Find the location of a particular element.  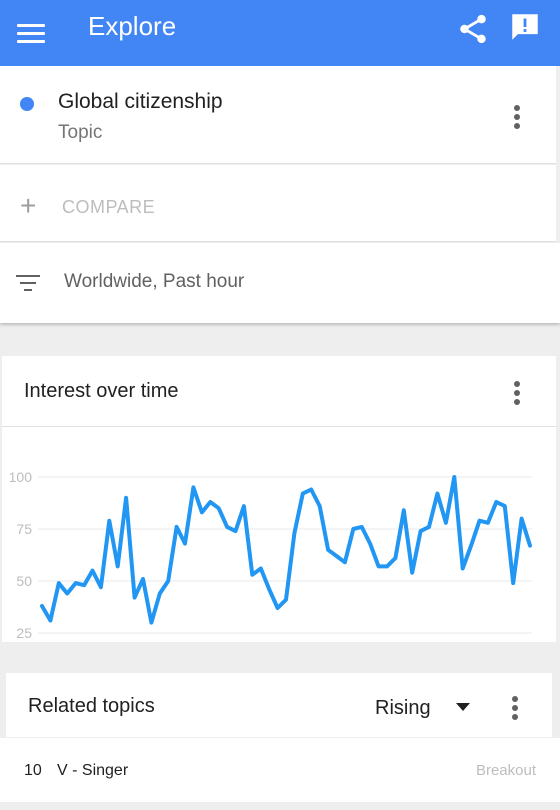

interest-over-time-title: Interest over time is located at coordinates (101, 391).